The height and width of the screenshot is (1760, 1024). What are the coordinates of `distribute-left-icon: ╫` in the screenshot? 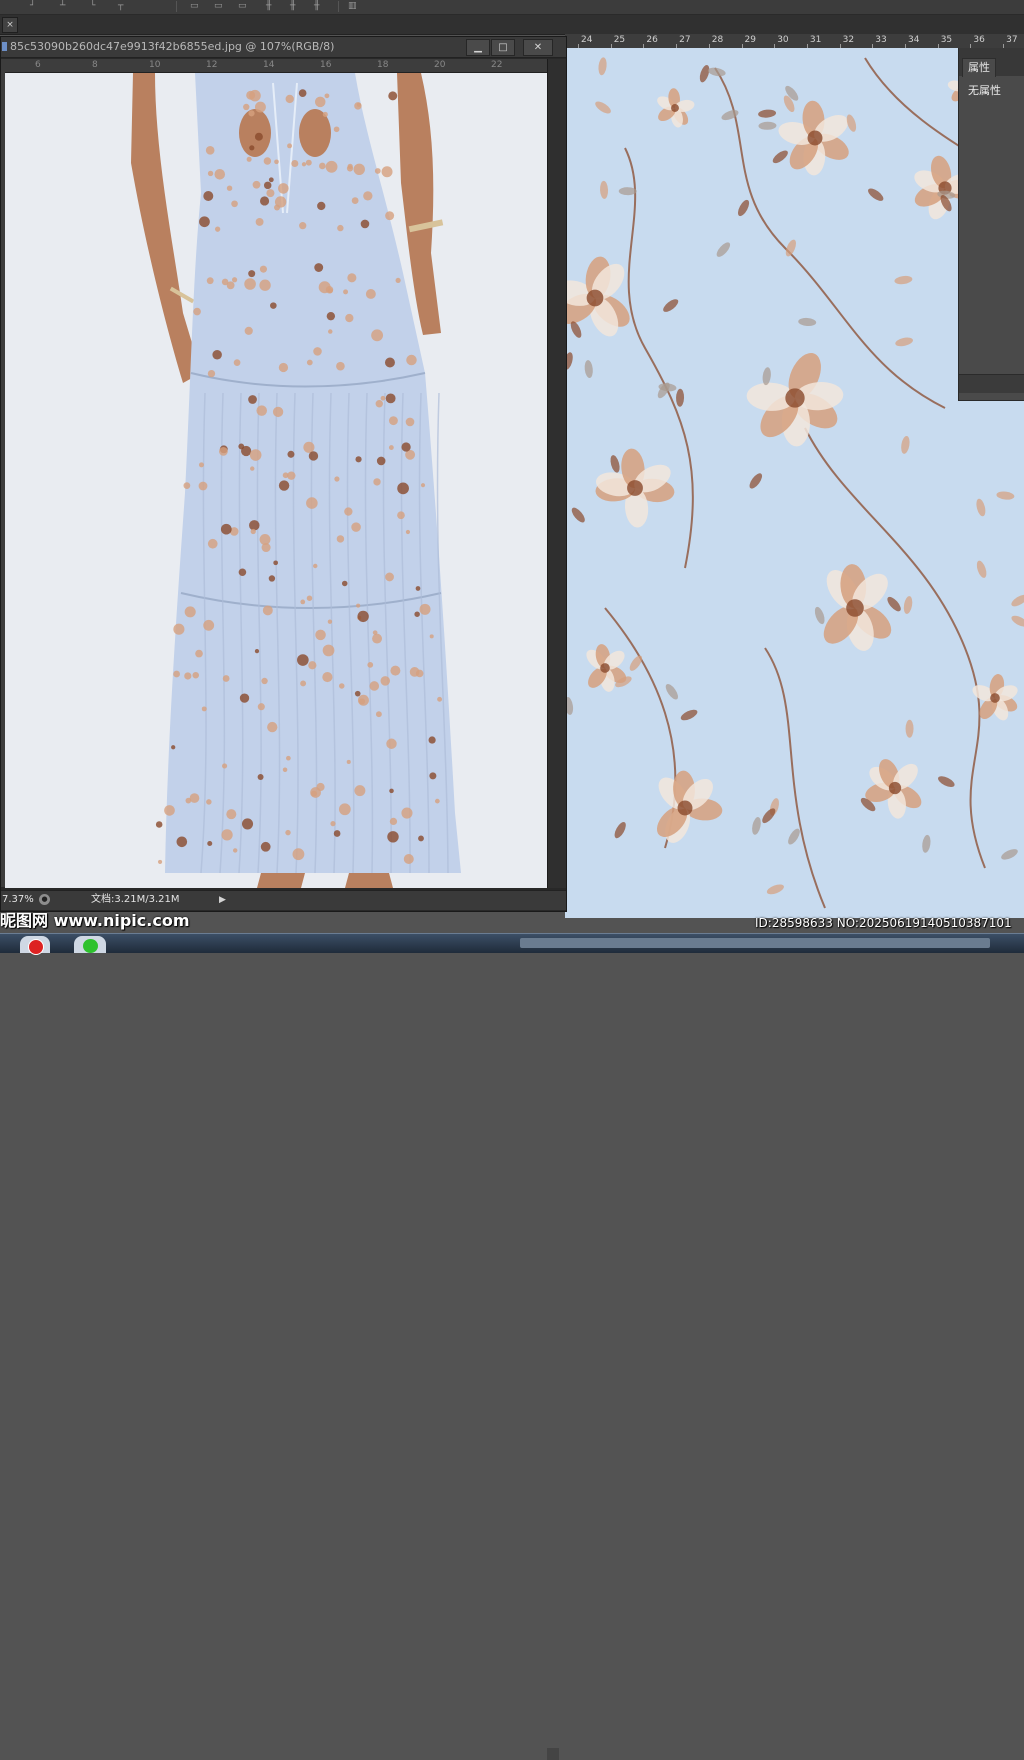 It's located at (268, 6).